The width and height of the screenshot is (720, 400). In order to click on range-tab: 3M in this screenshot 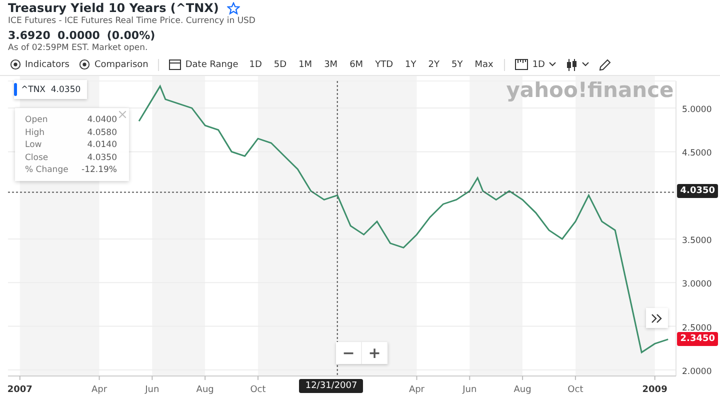, I will do `click(331, 65)`.